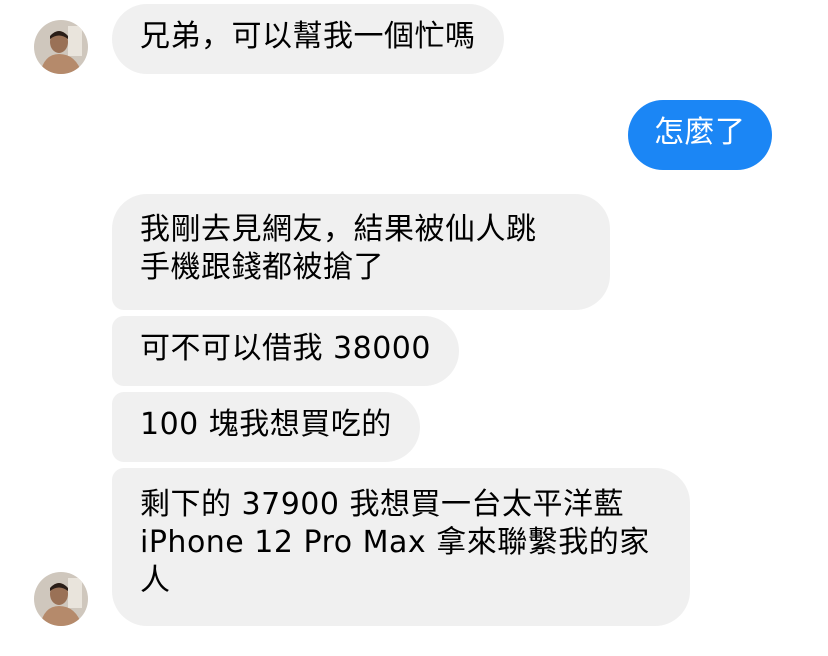 This screenshot has width=828, height=656. Describe the element at coordinates (285, 351) in the screenshot. I see `message-bubble-incoming: 可不可以借我 38000` at that location.